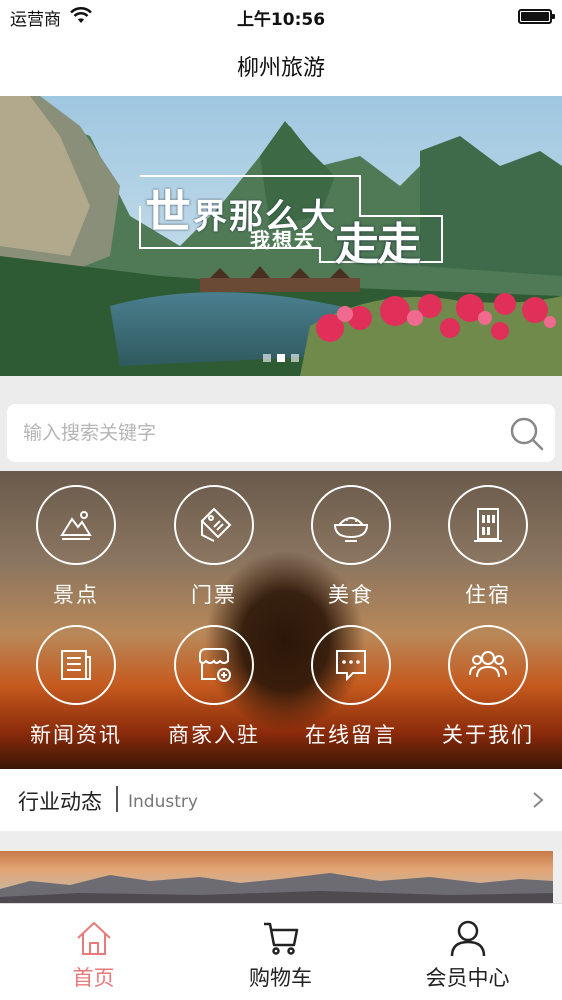 The width and height of the screenshot is (562, 1000). Describe the element at coordinates (93, 938) in the screenshot. I see `home-icon` at that location.